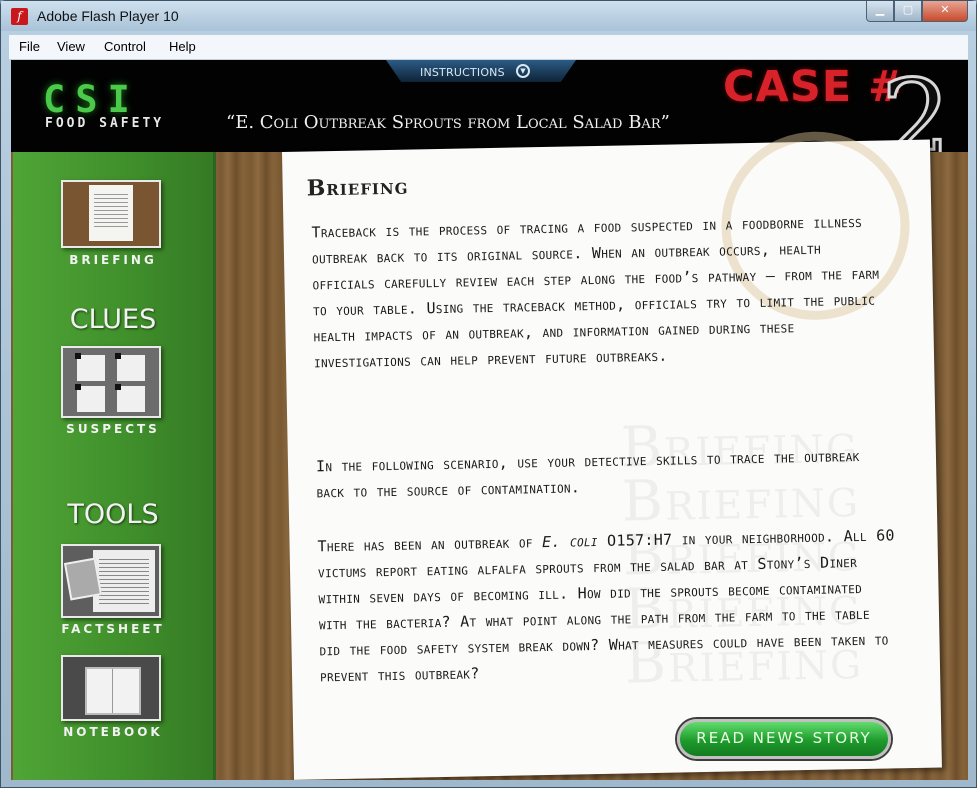  Describe the element at coordinates (430, 544) in the screenshot. I see `paragraph-3-intro: There has been an outbreak of` at that location.